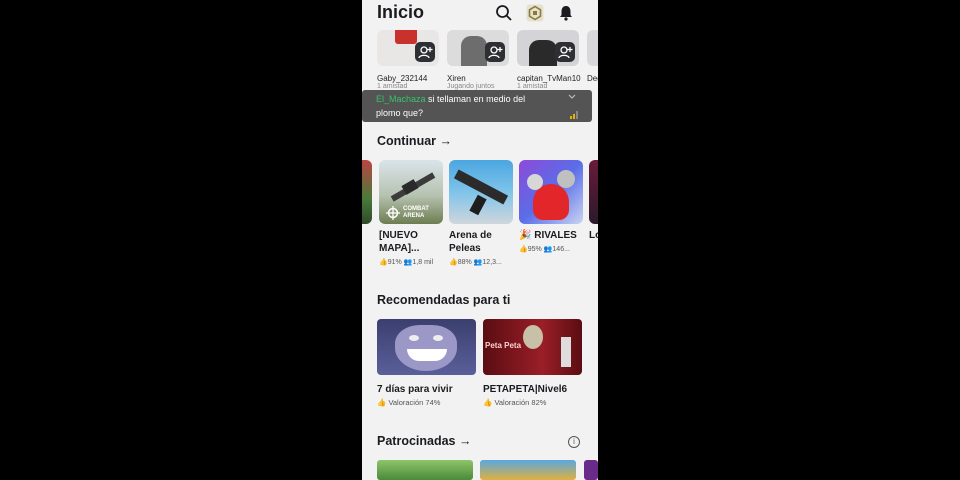  What do you see at coordinates (471, 86) in the screenshot?
I see `friend-status: Jugando juntos` at bounding box center [471, 86].